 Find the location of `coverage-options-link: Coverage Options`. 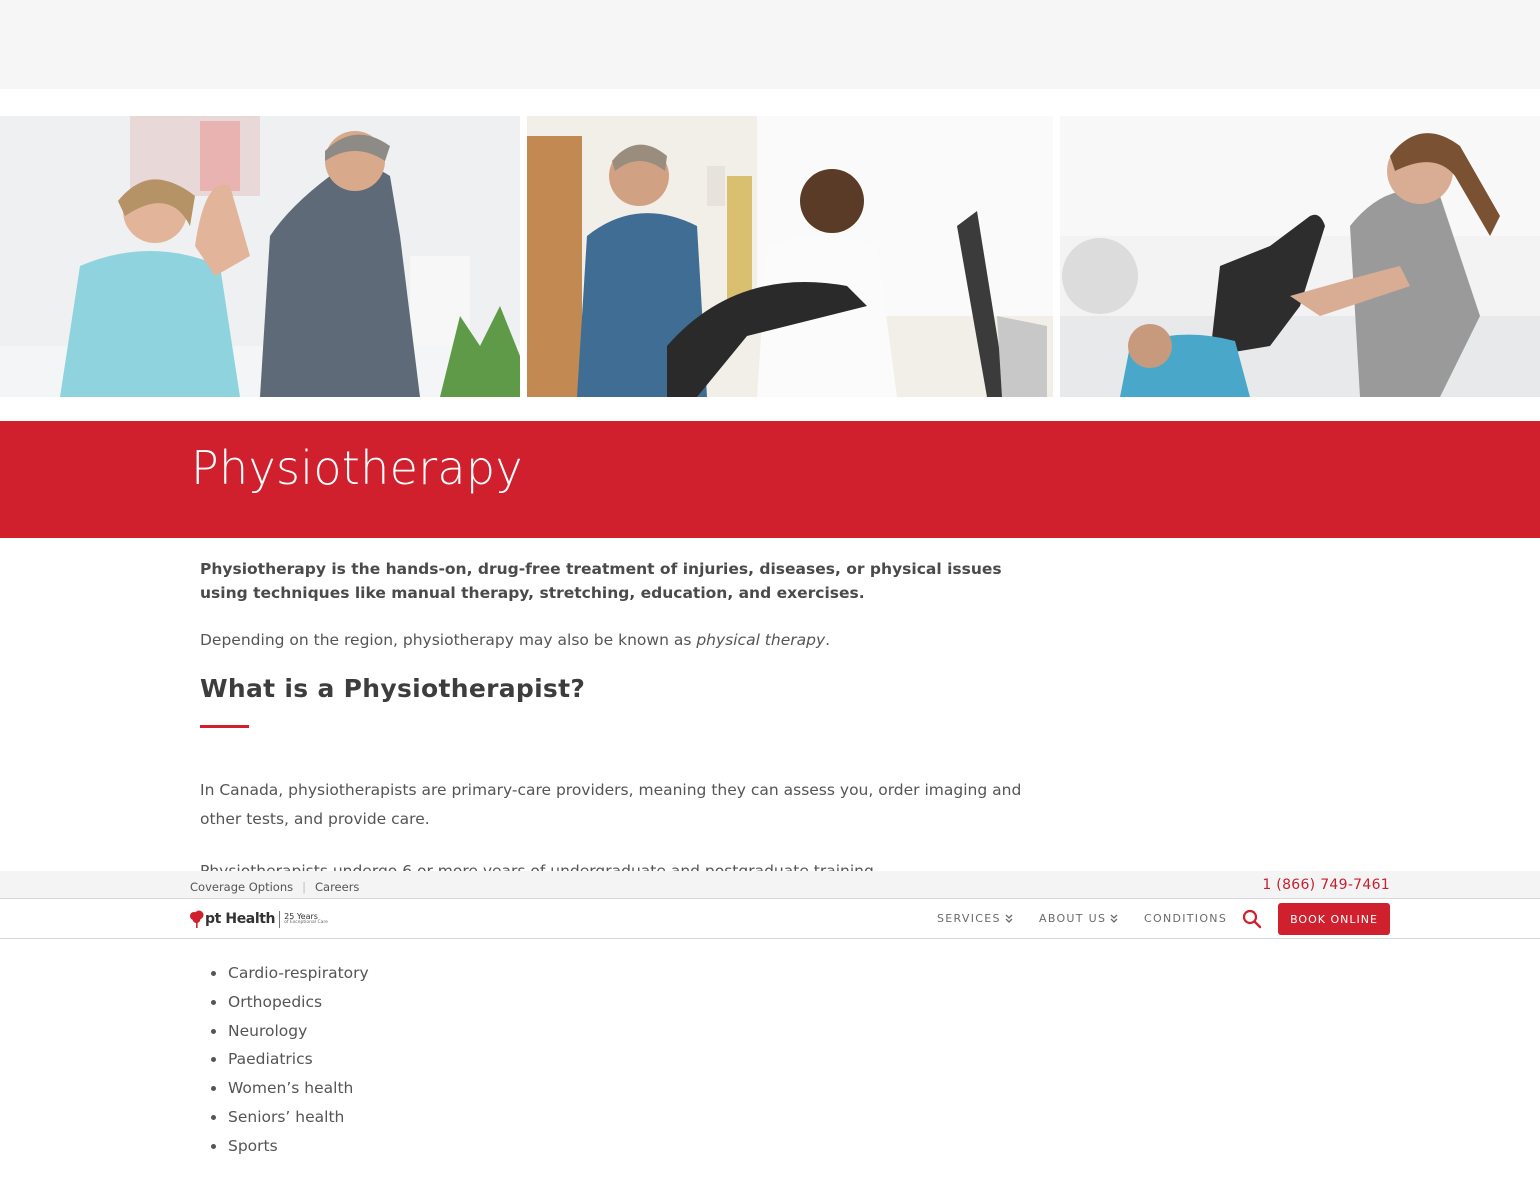

coverage-options-link: Coverage Options is located at coordinates (241, 887).